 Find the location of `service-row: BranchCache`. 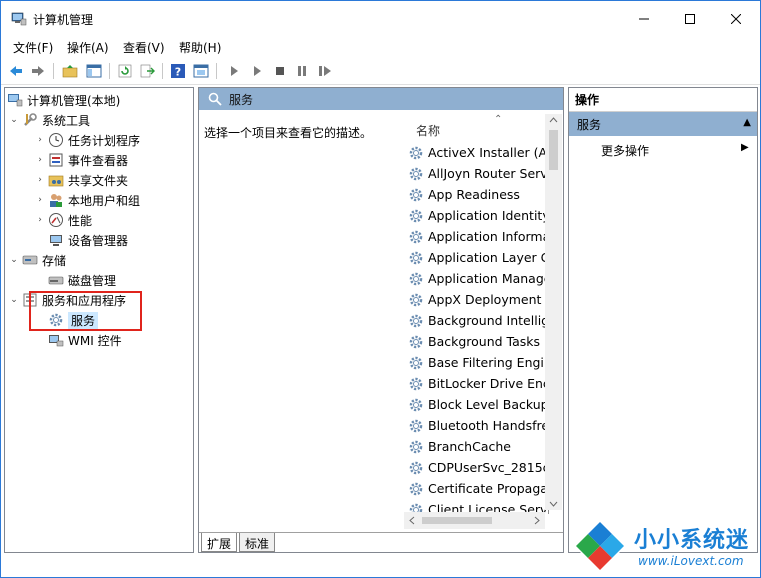

service-row: BranchCache is located at coordinates (478, 446).